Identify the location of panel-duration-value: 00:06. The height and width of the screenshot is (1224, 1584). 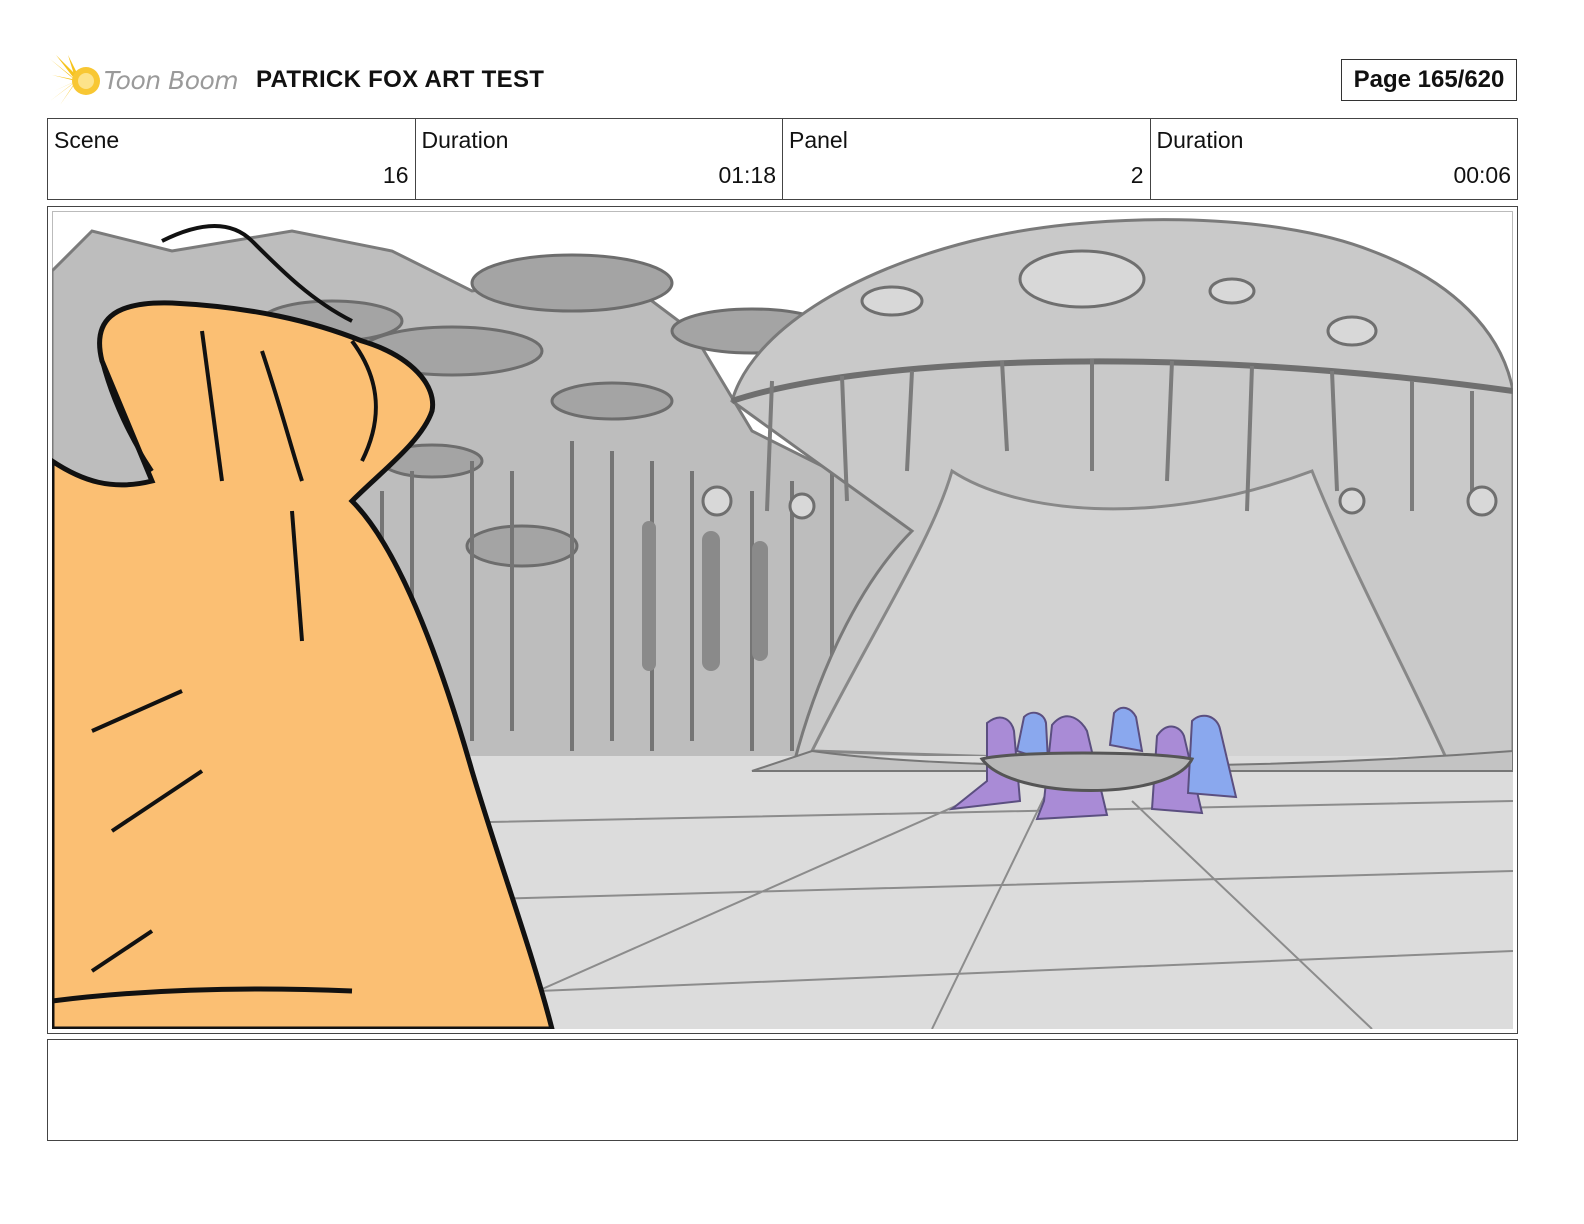
(1482, 175).